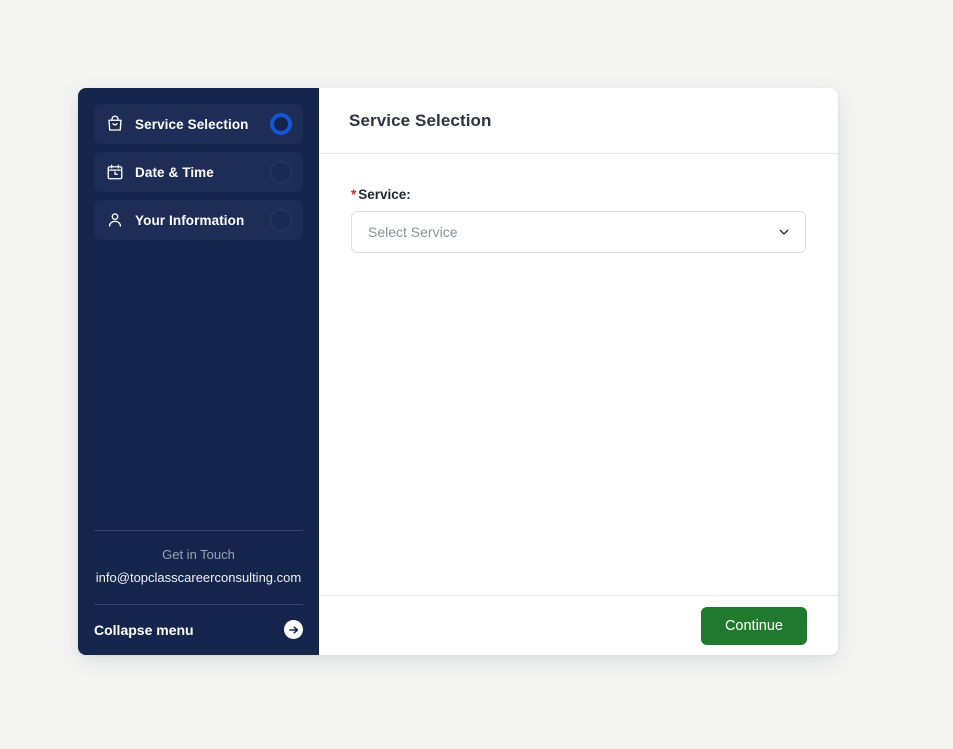 The height and width of the screenshot is (749, 953). Describe the element at coordinates (115, 124) in the screenshot. I see `shopping-bag-icon` at that location.